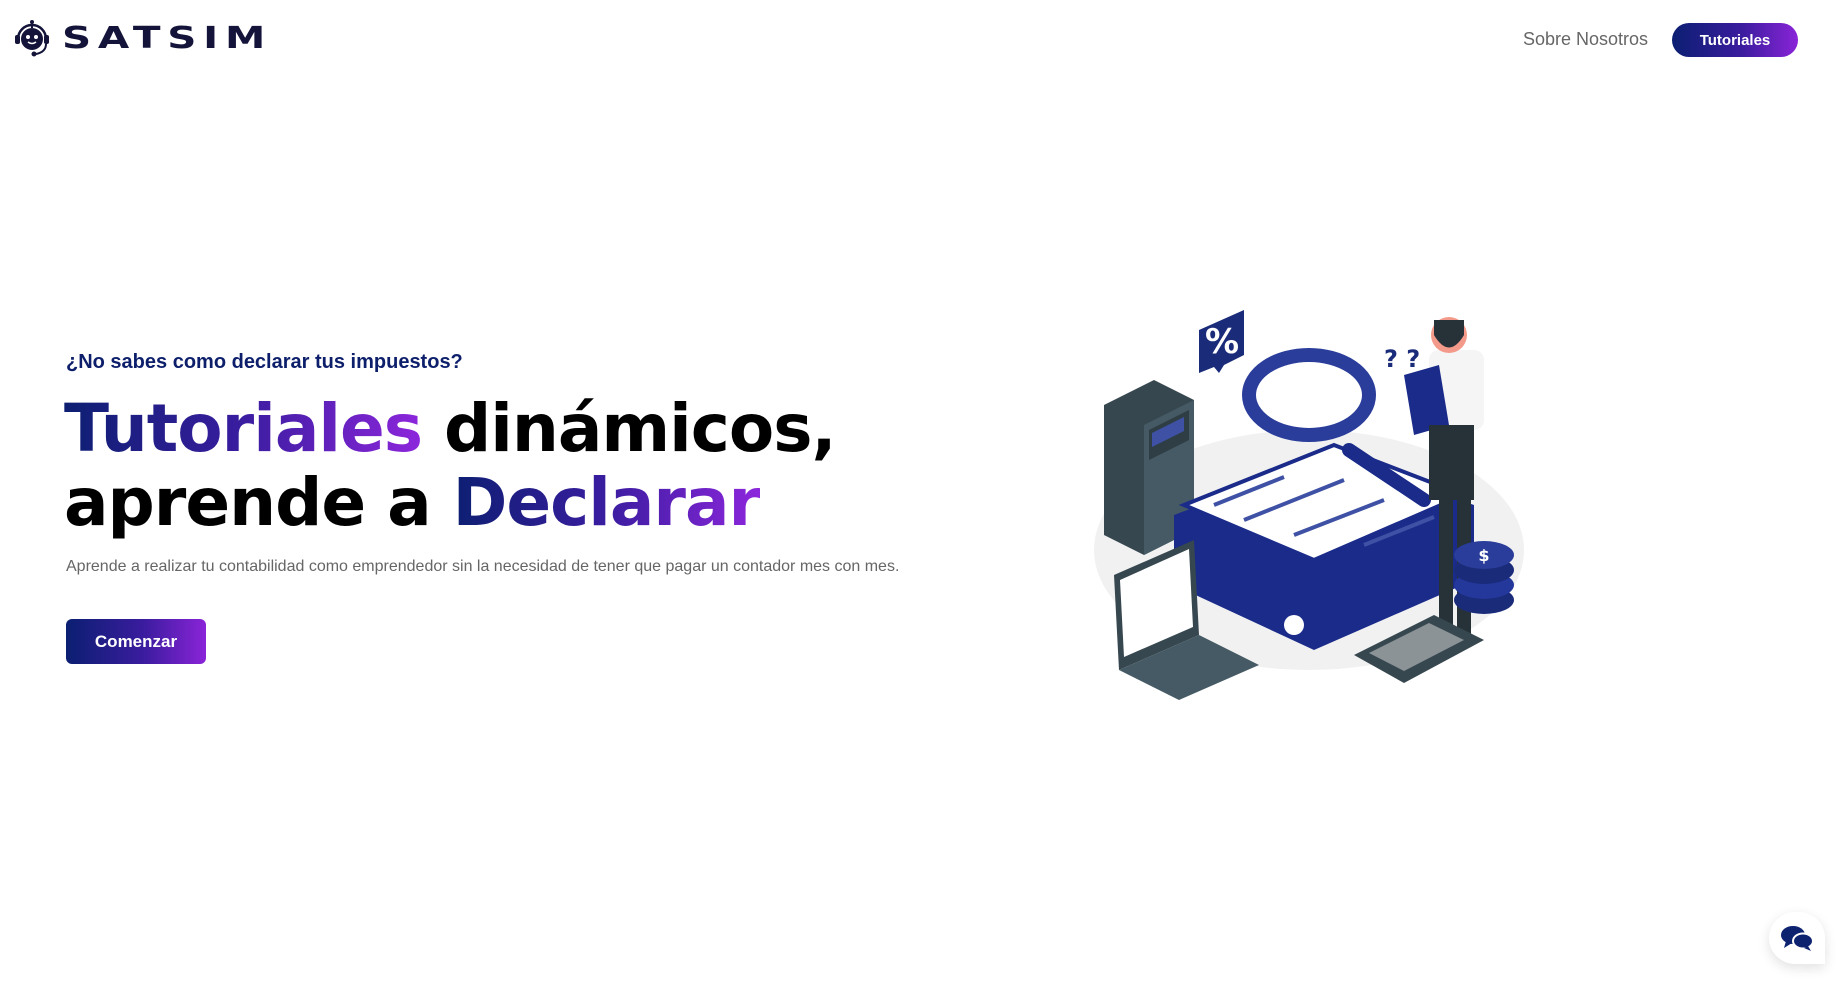  I want to click on title-highlight-declarar: Declarar, so click(606, 502).